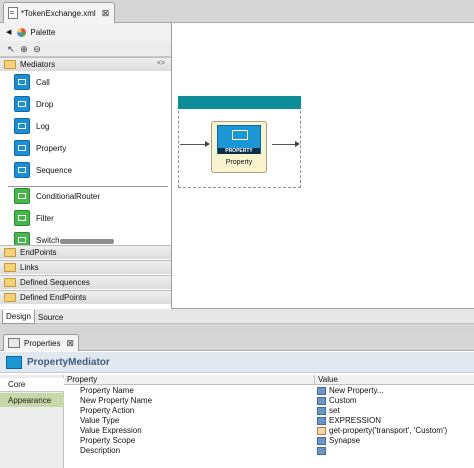  What do you see at coordinates (32, 82) in the screenshot?
I see `palette-item-call: Call` at bounding box center [32, 82].